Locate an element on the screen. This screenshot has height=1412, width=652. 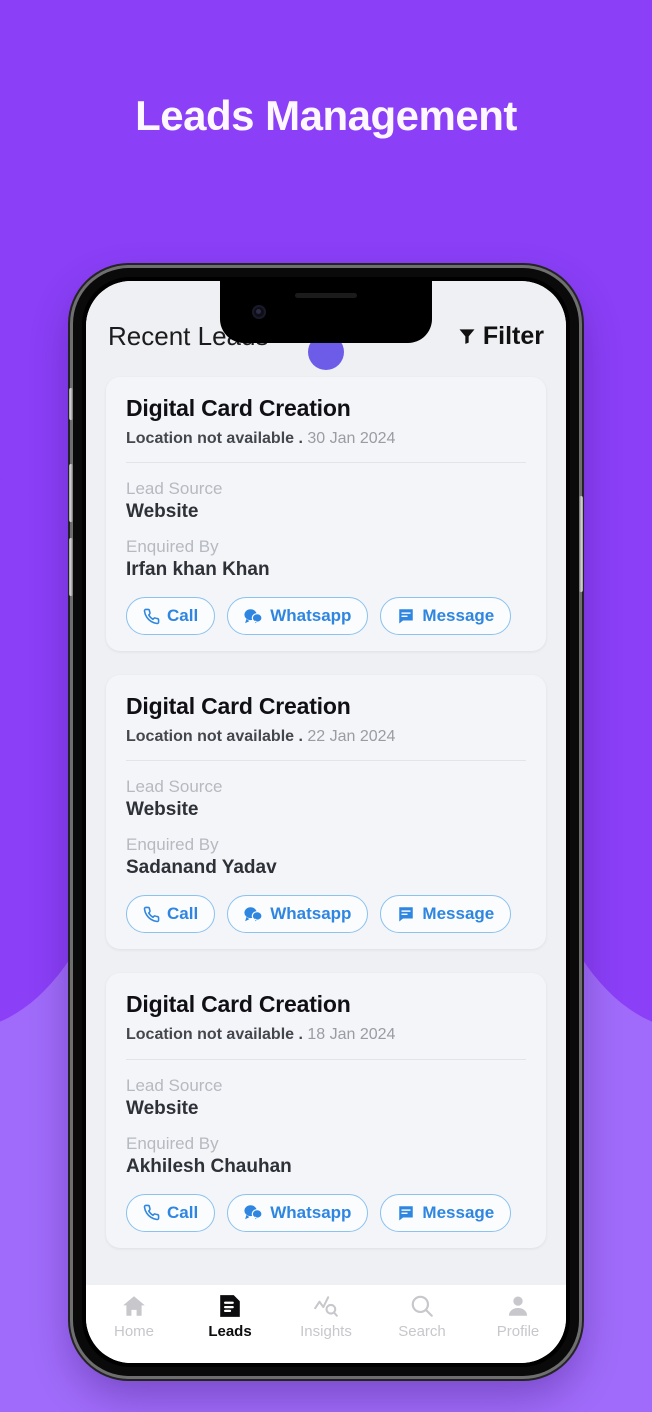
enquired-by-value: Irfan khan Khan is located at coordinates (198, 570).